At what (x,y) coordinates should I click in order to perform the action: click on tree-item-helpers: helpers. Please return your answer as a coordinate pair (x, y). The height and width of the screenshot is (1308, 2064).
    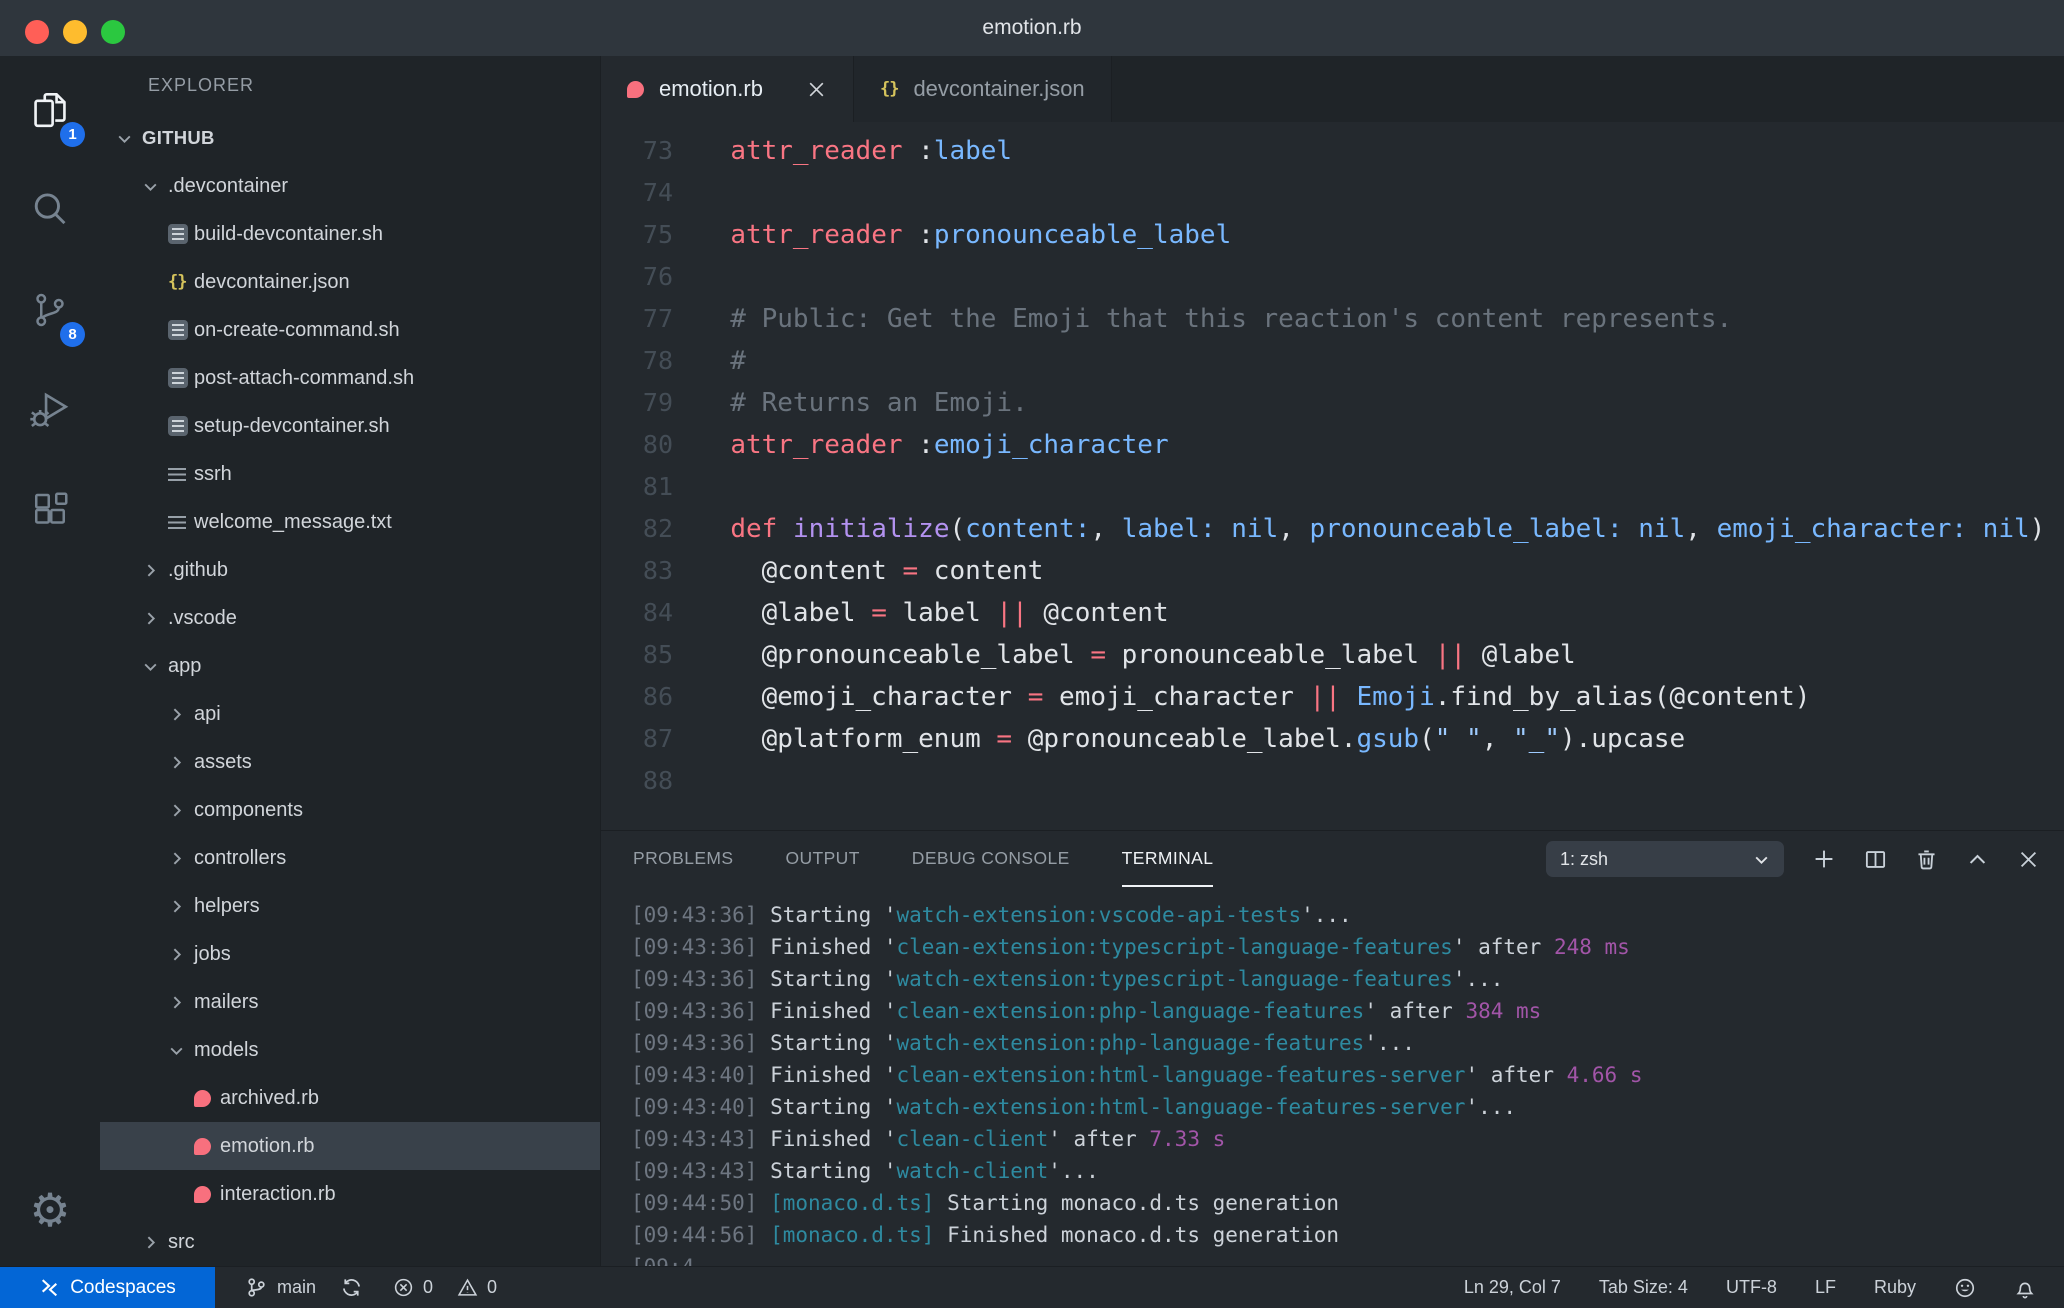
    Looking at the image, I should click on (350, 906).